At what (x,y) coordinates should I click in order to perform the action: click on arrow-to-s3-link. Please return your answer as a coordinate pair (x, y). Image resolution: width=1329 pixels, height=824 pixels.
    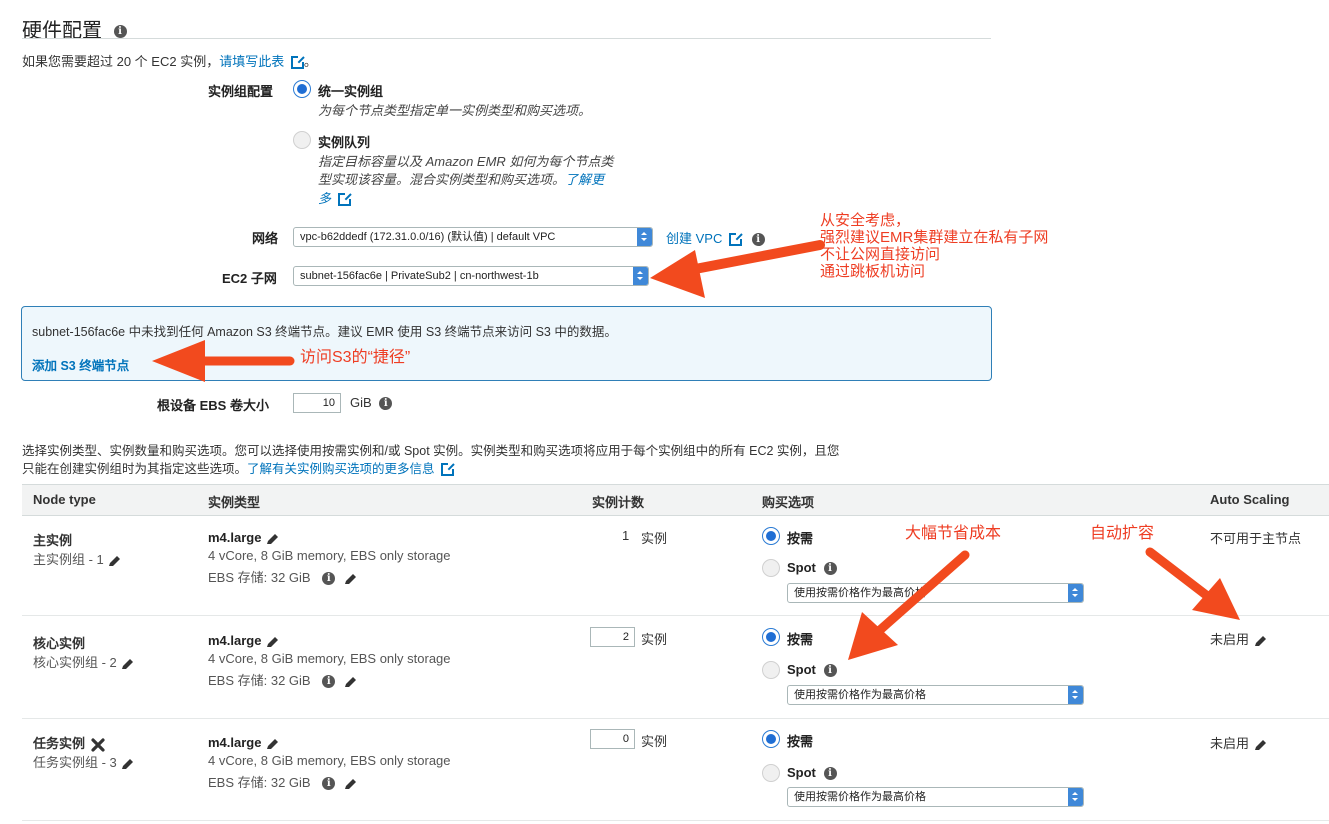
    Looking at the image, I should click on (223, 361).